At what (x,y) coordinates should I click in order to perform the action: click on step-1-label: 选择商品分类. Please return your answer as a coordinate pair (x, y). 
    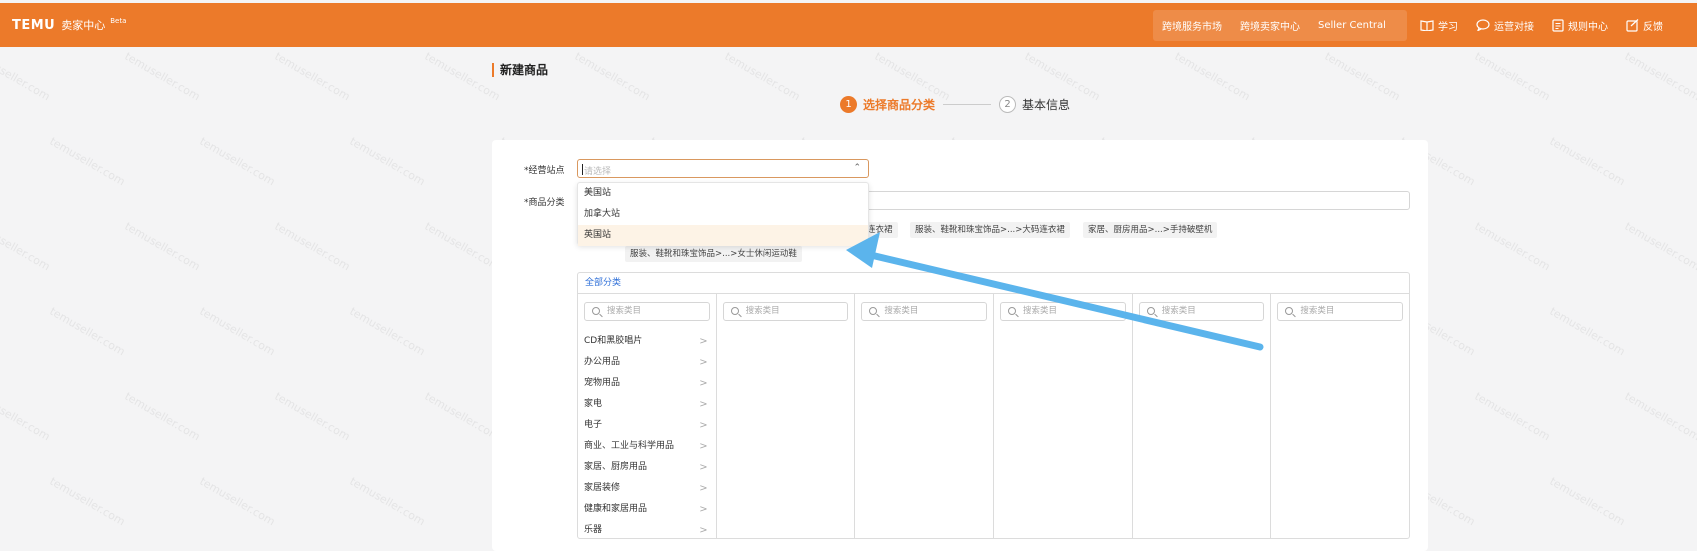
    Looking at the image, I should click on (899, 105).